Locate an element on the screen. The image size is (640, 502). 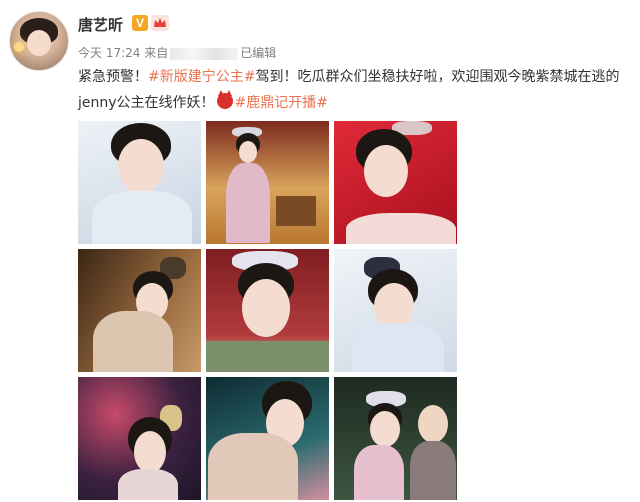
hashtag-link: #鹿鼎记开播# is located at coordinates (281, 103).